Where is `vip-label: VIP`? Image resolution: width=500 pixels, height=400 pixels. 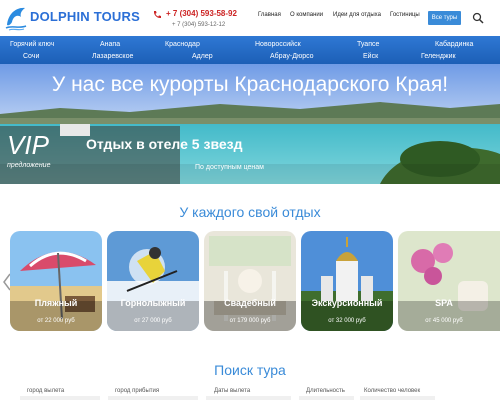 vip-label: VIP is located at coordinates (28, 145).